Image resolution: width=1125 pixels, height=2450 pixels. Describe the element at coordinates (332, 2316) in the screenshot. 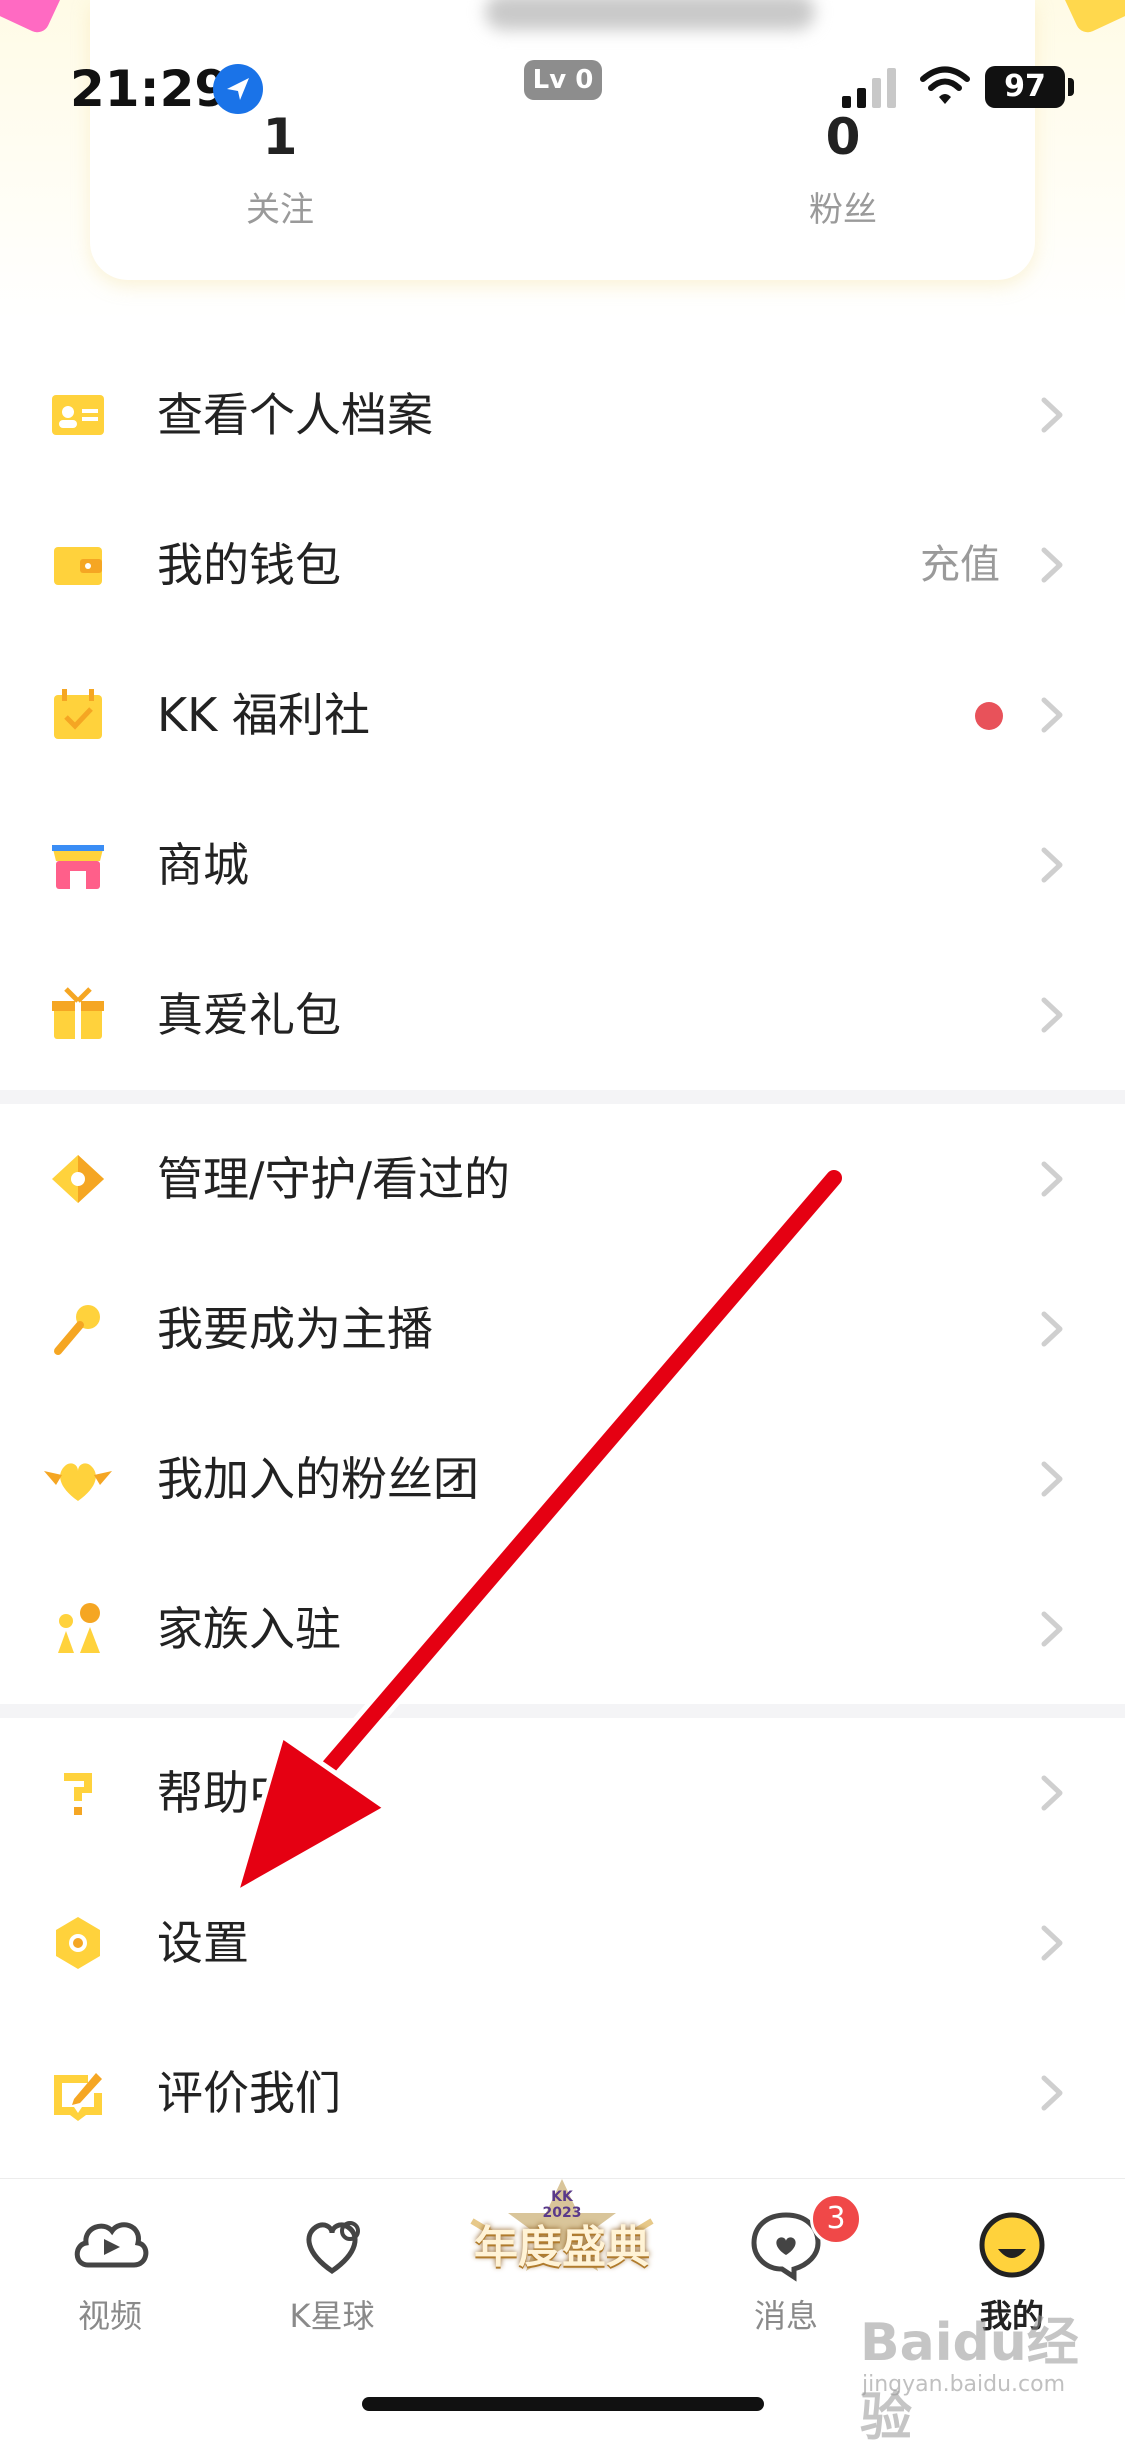

I see `tab-label: K星球` at that location.